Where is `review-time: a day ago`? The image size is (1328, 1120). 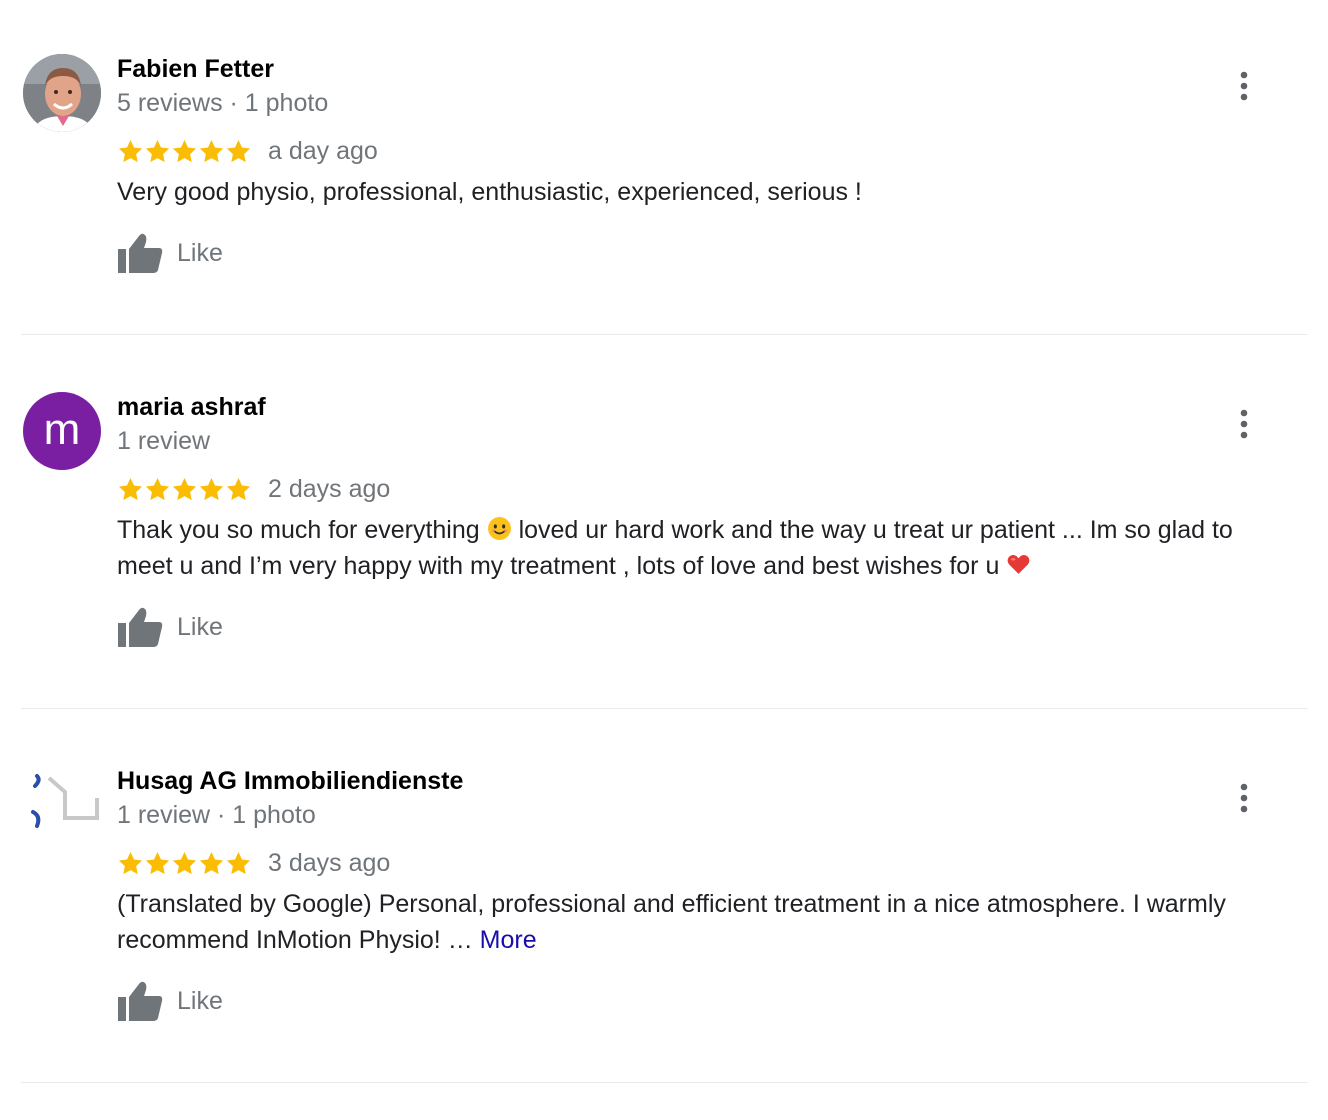 review-time: a day ago is located at coordinates (323, 150).